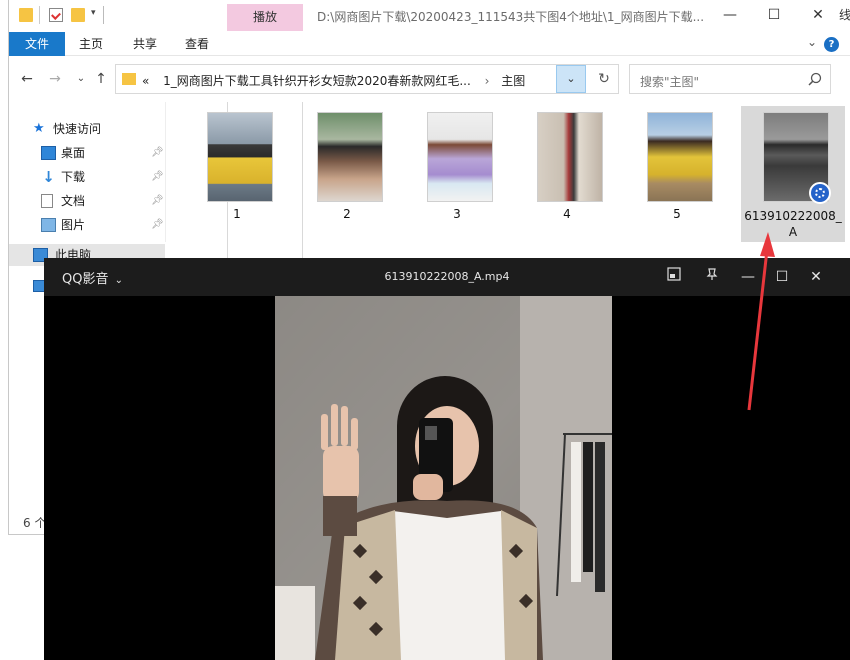  I want to click on sidebar-item-downloads: ↓ 下载 📌︎, so click(87, 177).